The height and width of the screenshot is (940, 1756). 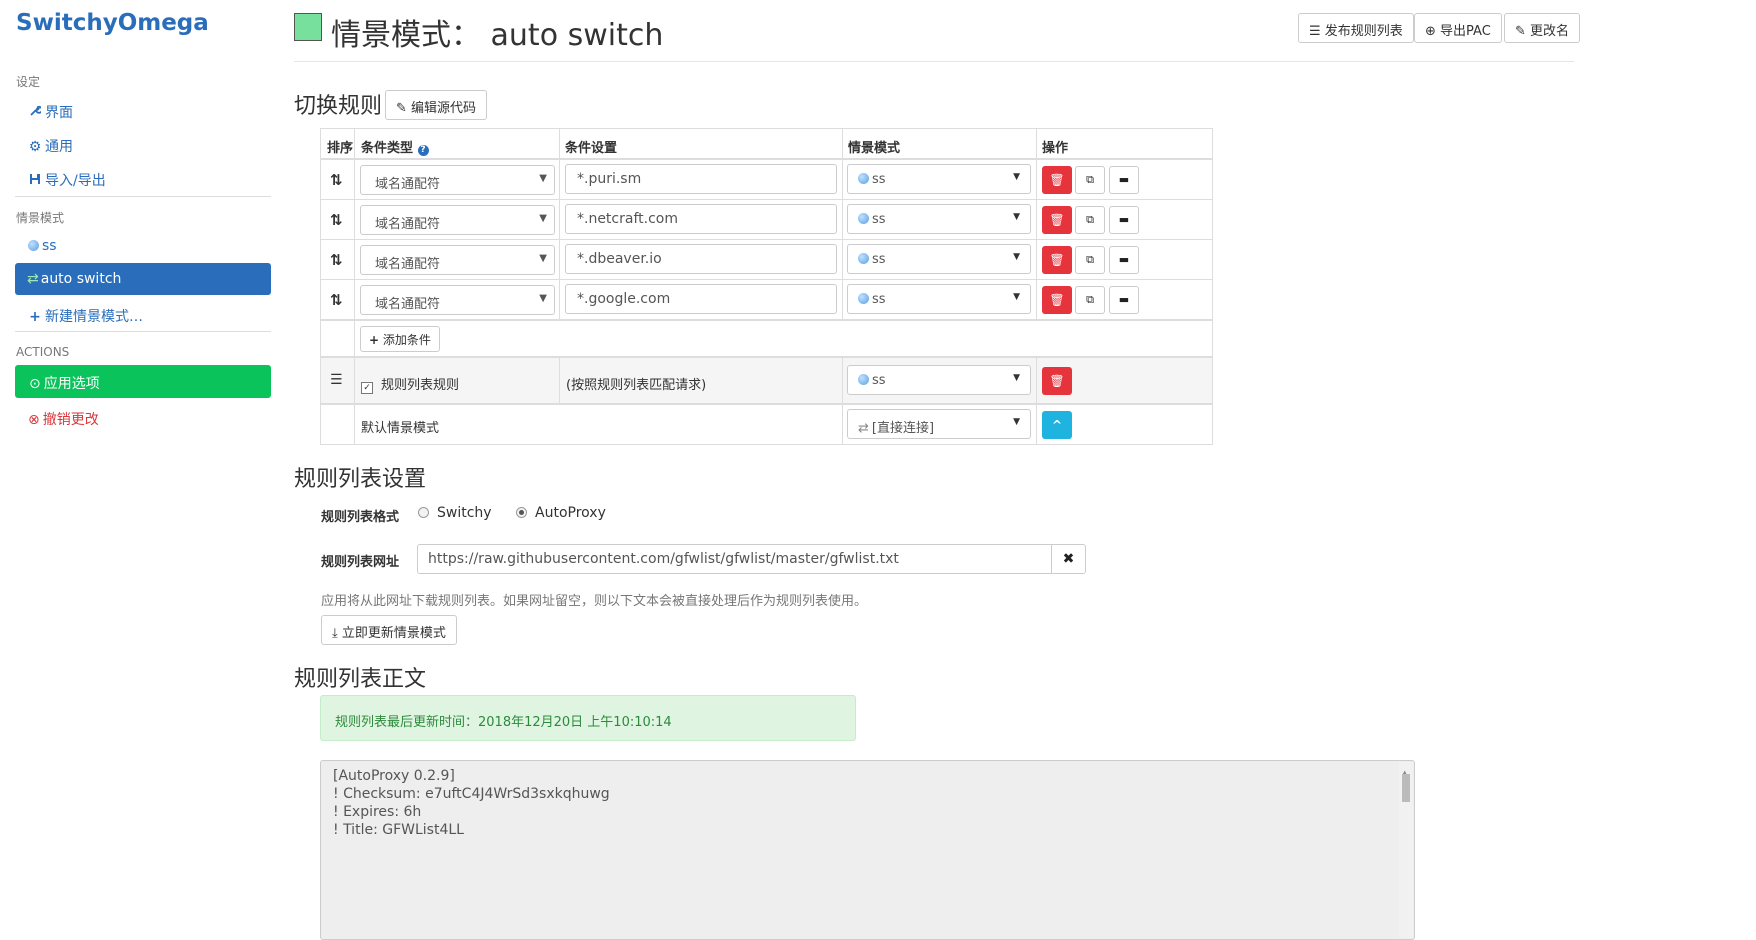 What do you see at coordinates (1315, 31) in the screenshot?
I see `list-icon: ☰` at bounding box center [1315, 31].